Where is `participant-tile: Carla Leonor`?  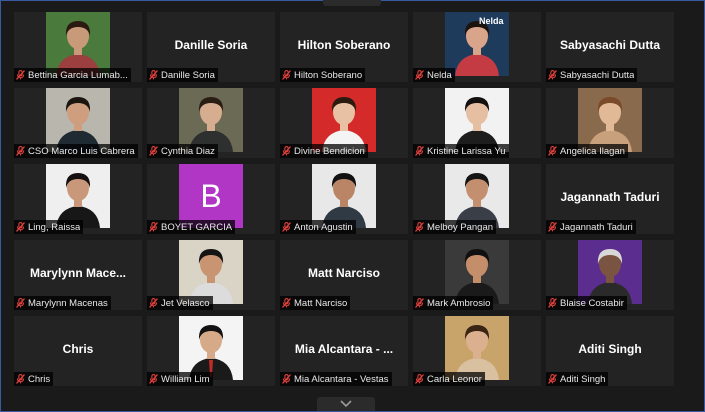 participant-tile: Carla Leonor is located at coordinates (477, 351).